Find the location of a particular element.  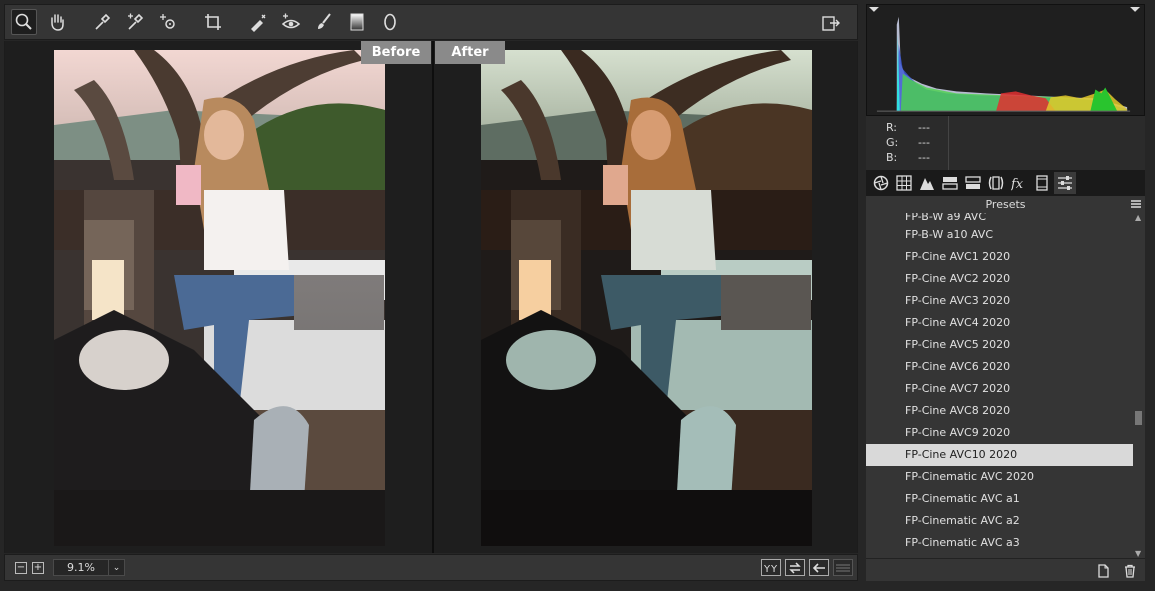

preset-item: FP-Cine AVC7 2020 is located at coordinates (999, 389).